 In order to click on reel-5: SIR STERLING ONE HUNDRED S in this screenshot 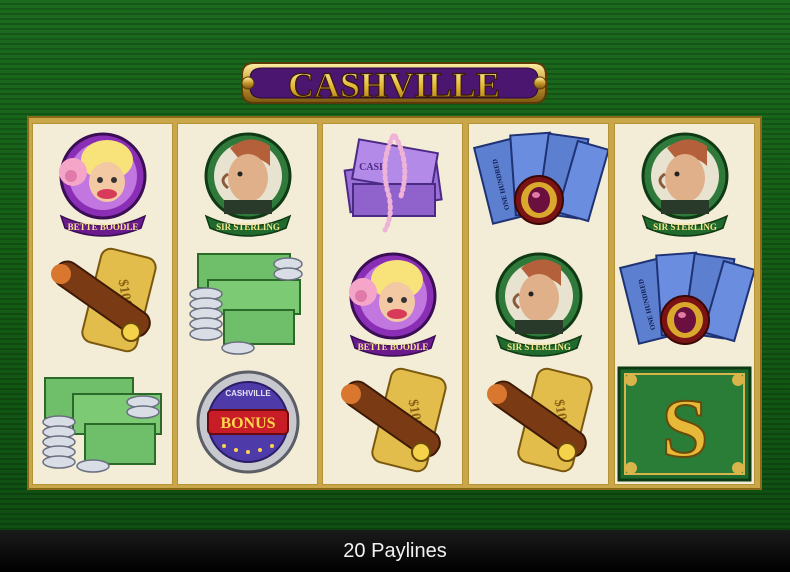, I will do `click(684, 304)`.